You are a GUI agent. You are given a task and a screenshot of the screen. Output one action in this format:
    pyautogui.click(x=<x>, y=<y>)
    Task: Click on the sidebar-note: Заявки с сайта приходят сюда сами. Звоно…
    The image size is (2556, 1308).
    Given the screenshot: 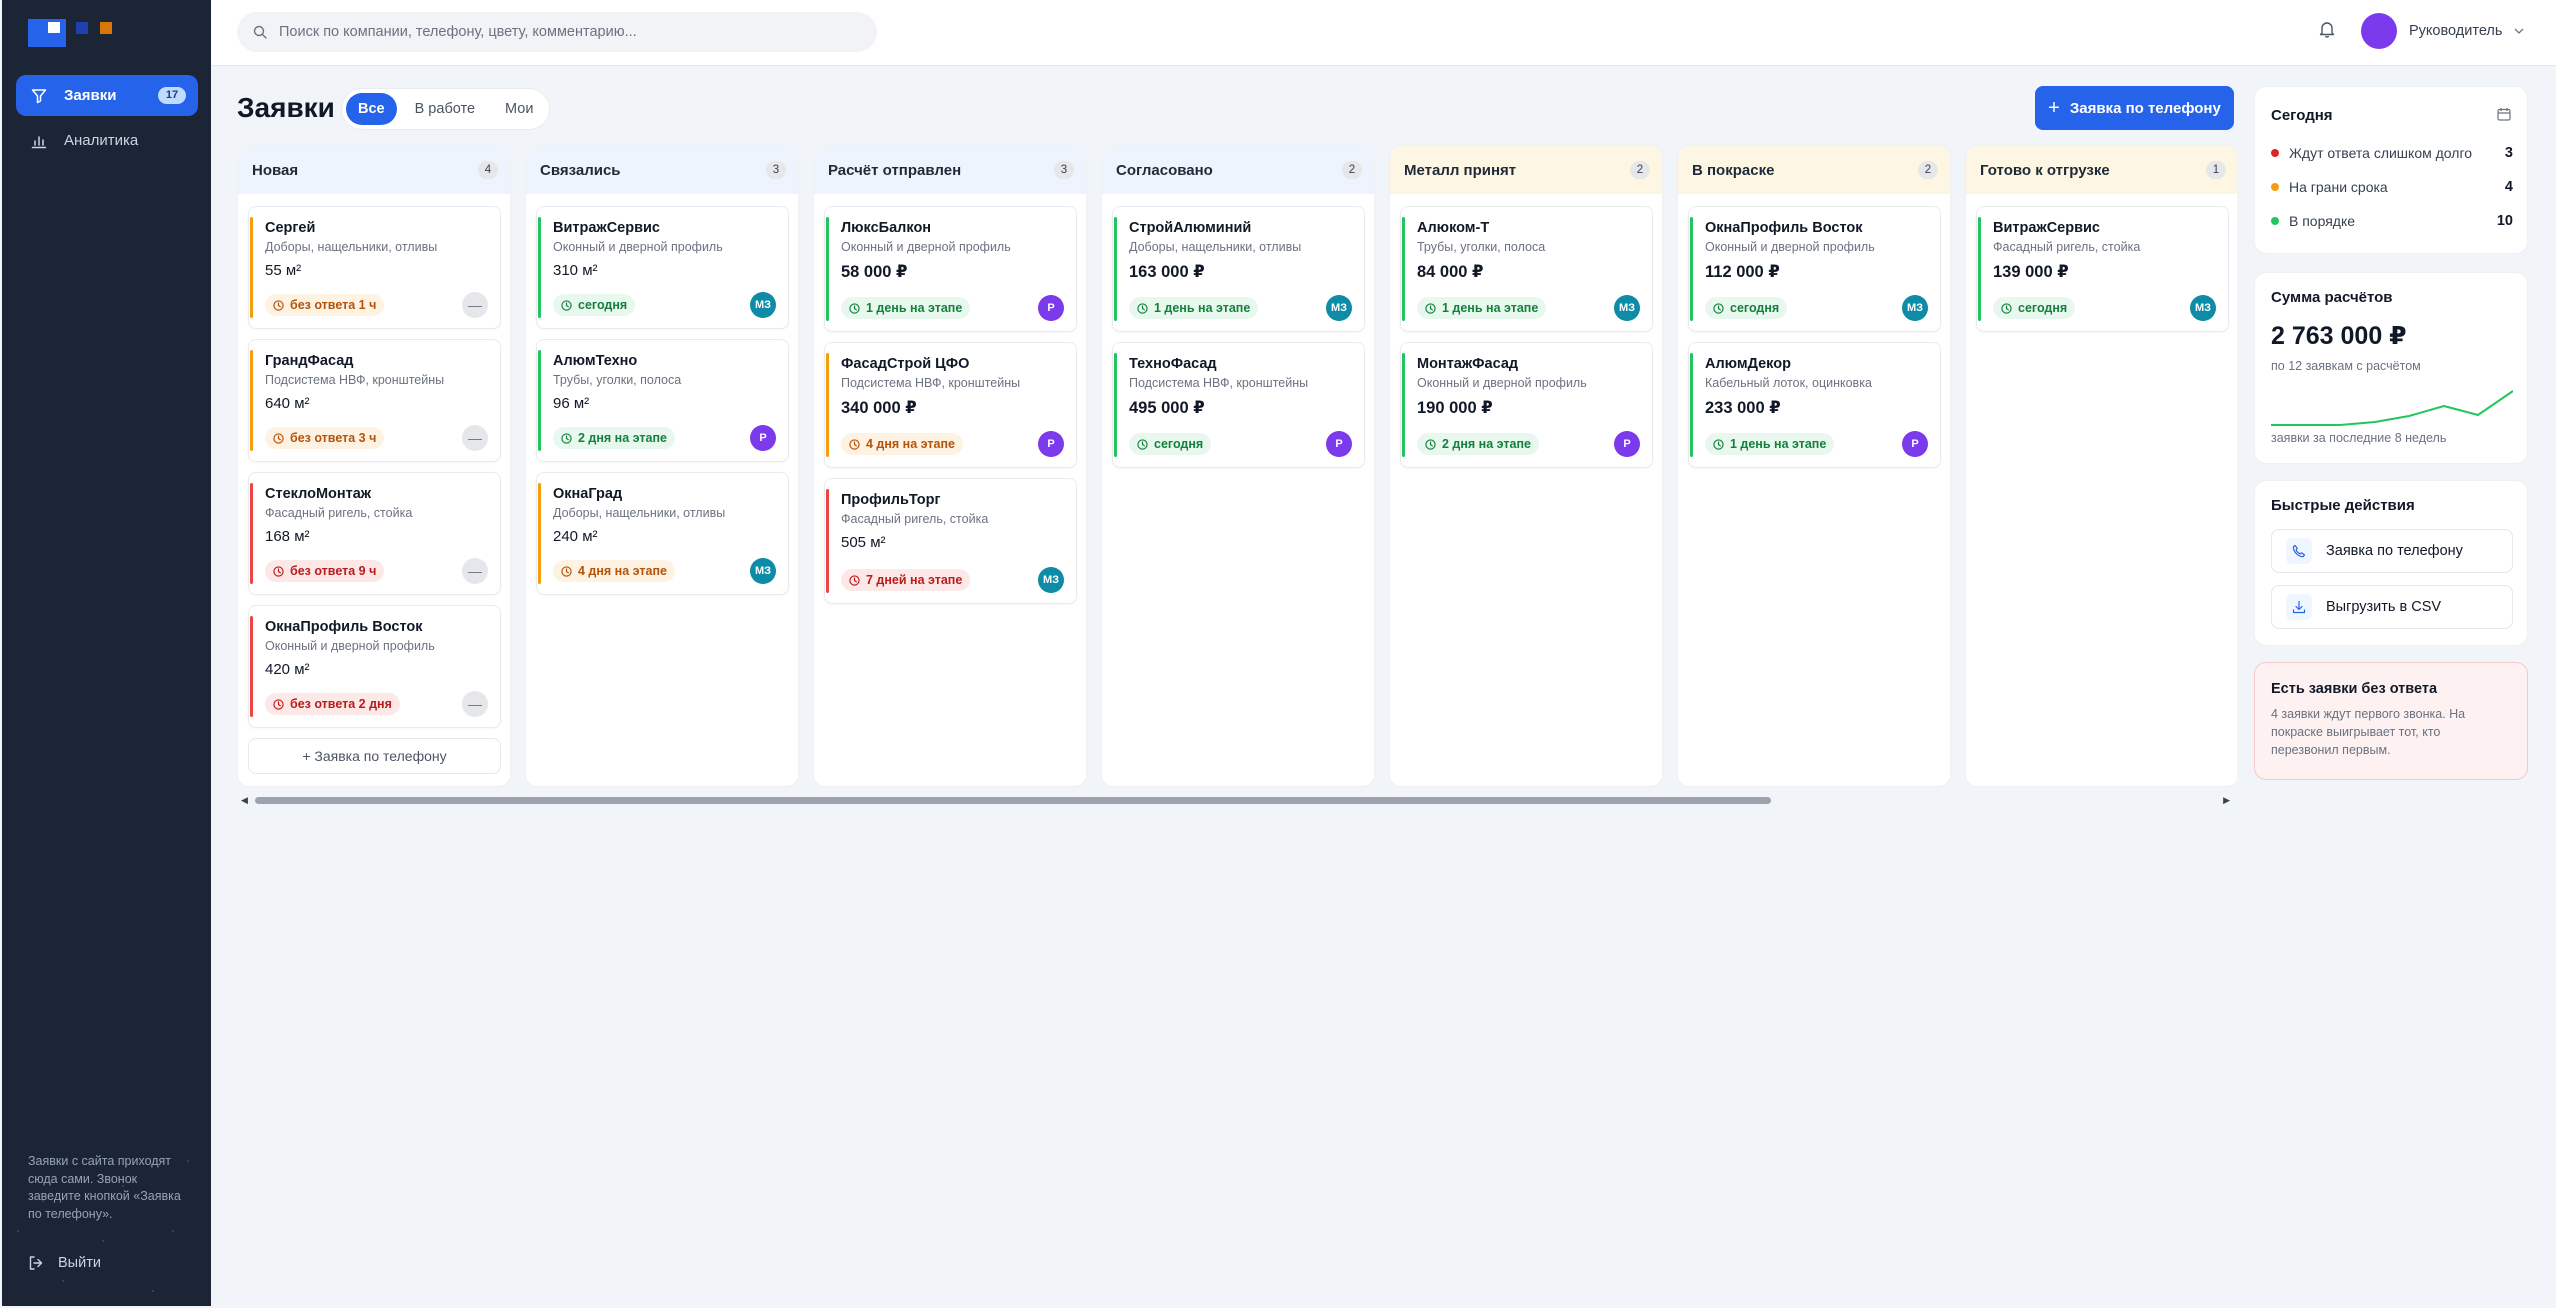 What is the action you would take?
    pyautogui.click(x=104, y=1187)
    